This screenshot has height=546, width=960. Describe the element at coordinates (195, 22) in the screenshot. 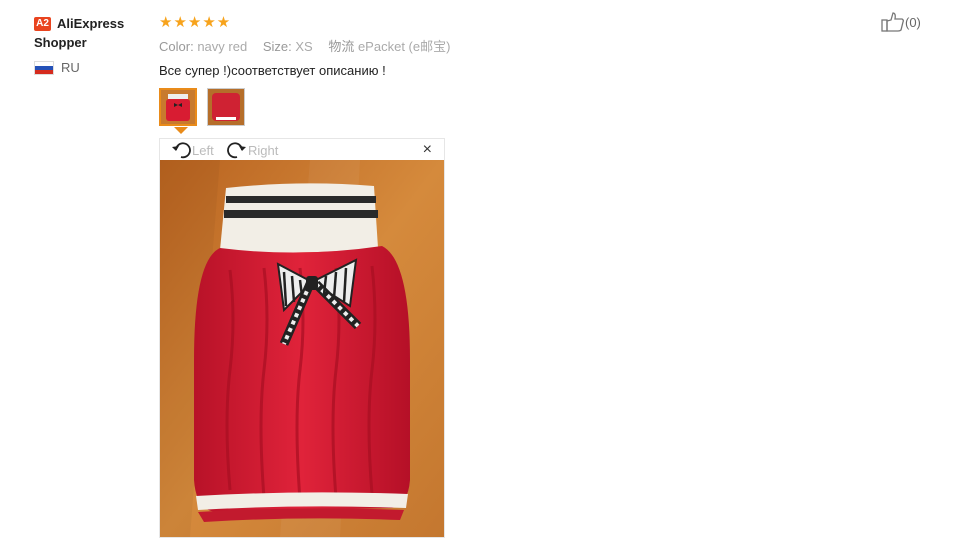

I see `star-rating: ★★★★★` at that location.